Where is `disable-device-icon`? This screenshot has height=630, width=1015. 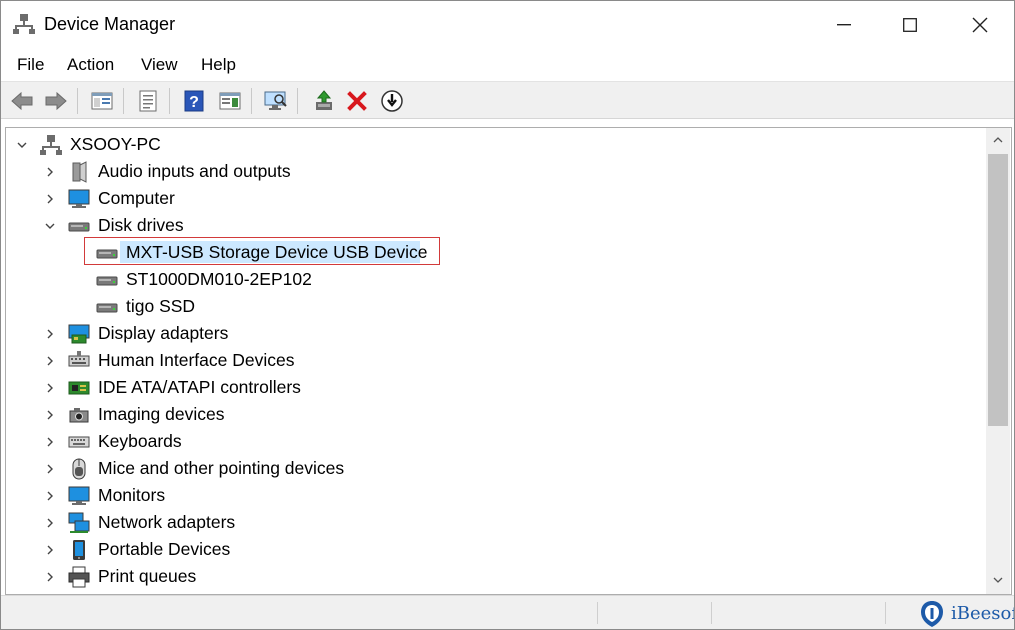
disable-device-icon is located at coordinates (392, 101).